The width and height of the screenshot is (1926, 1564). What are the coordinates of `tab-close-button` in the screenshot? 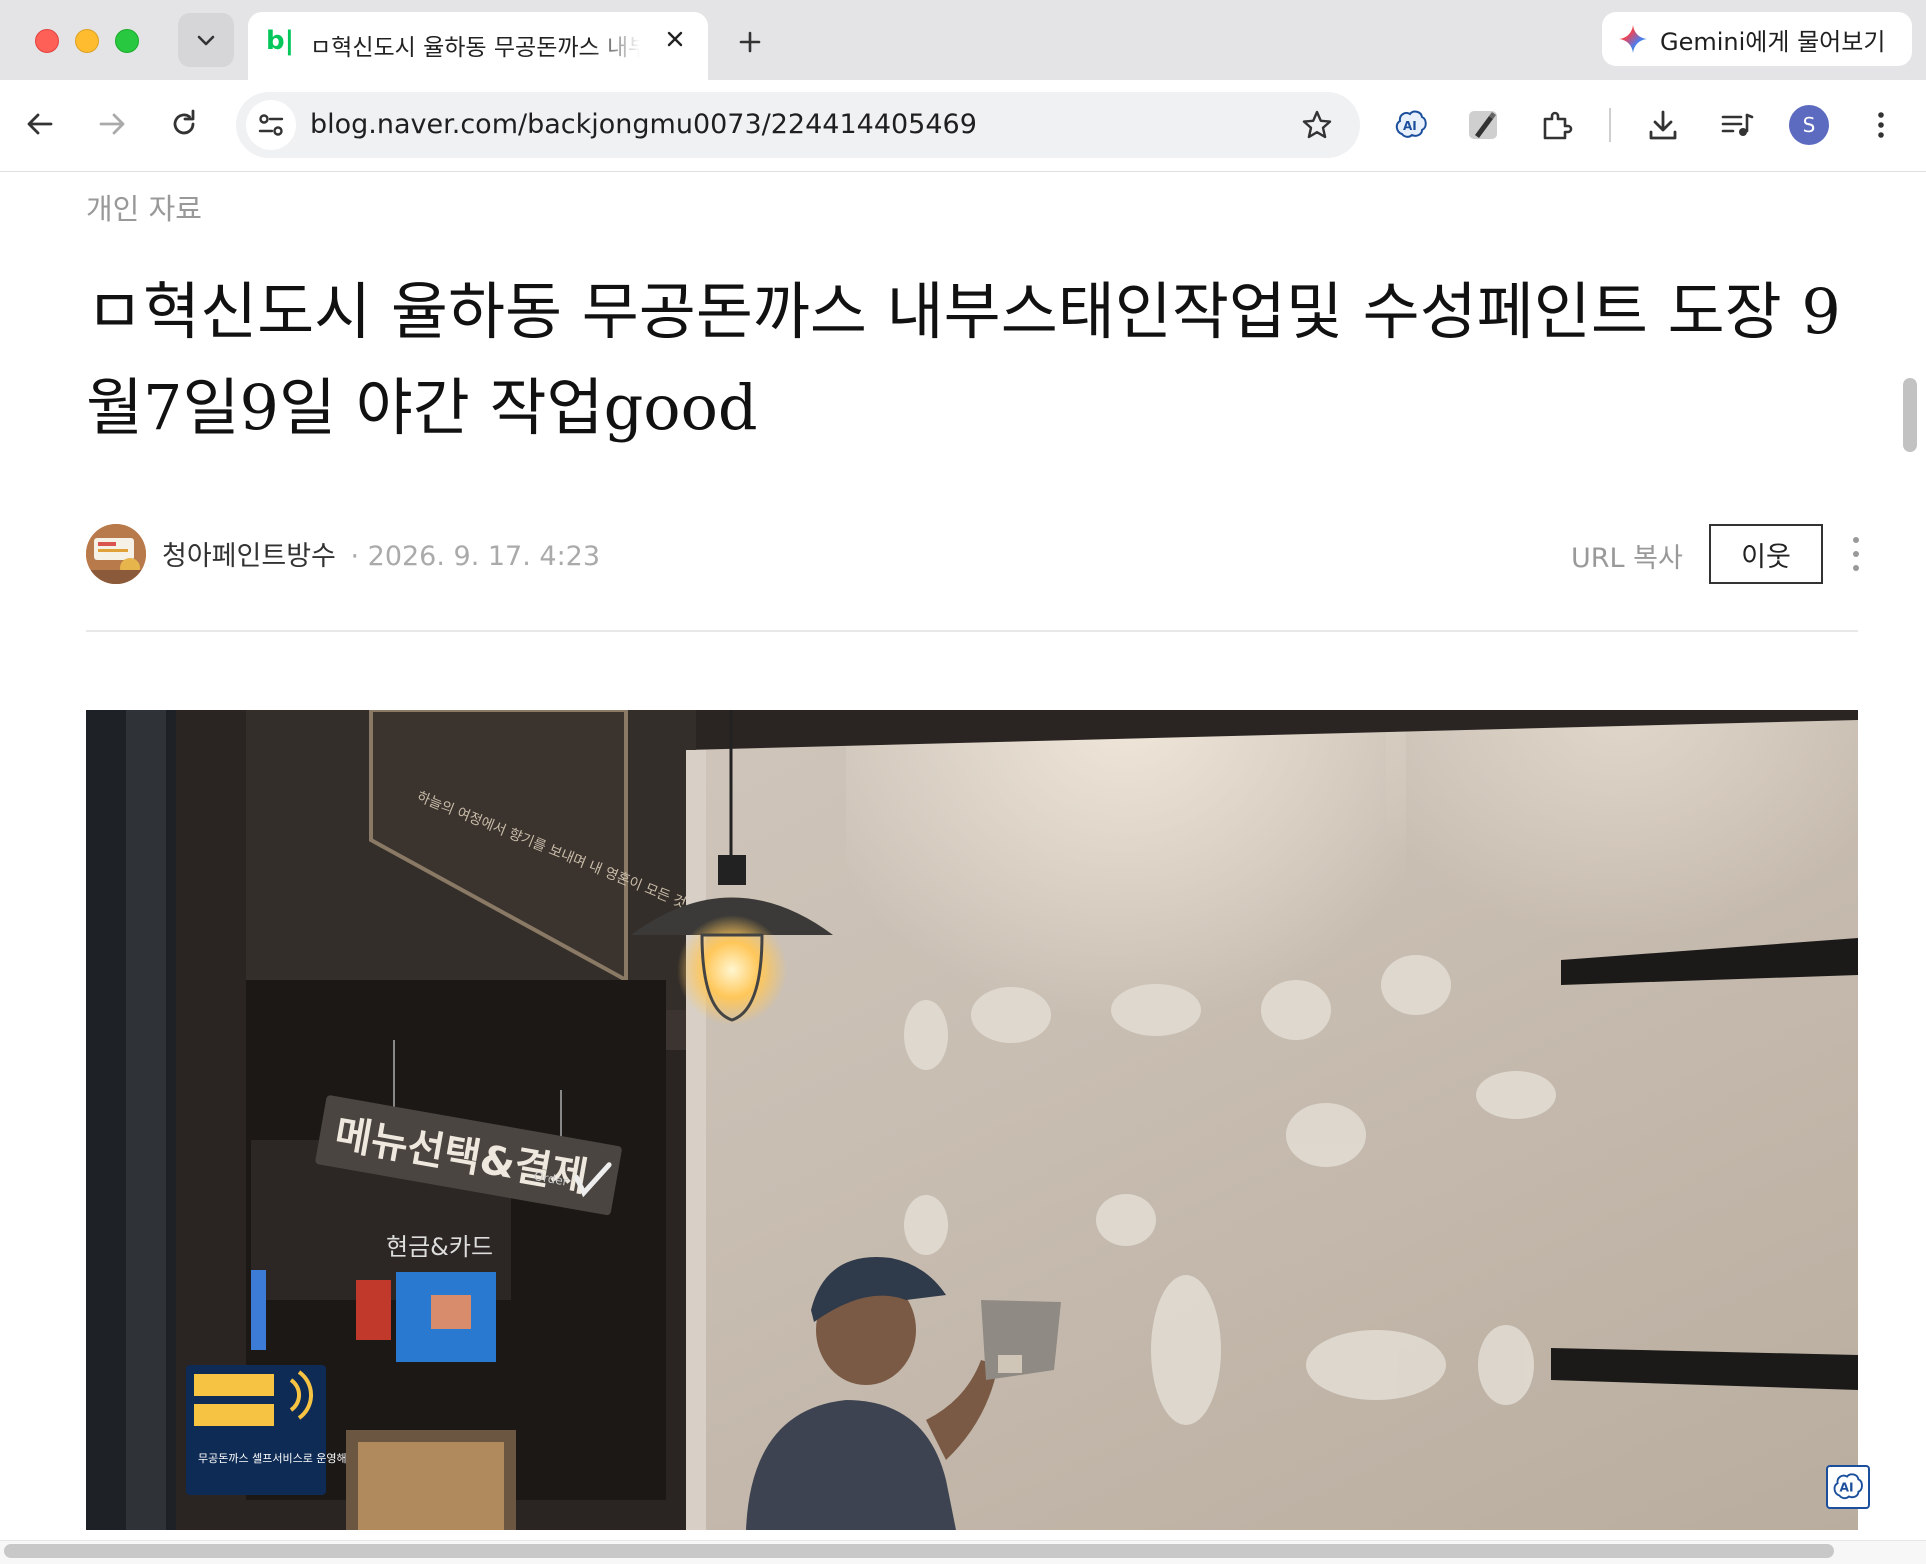 It's located at (675, 39).